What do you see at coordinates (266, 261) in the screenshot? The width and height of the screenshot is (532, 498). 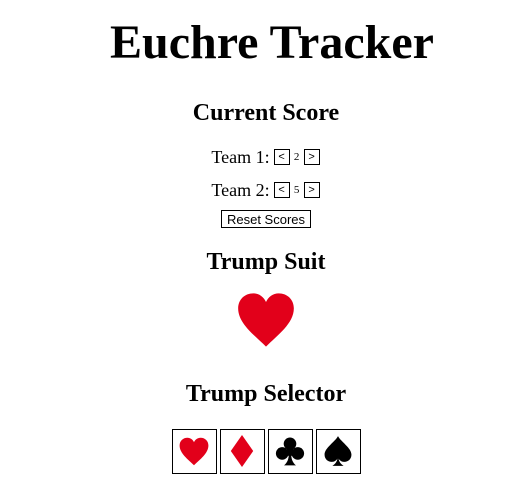 I see `trump-suit-heading: Trump Suit` at bounding box center [266, 261].